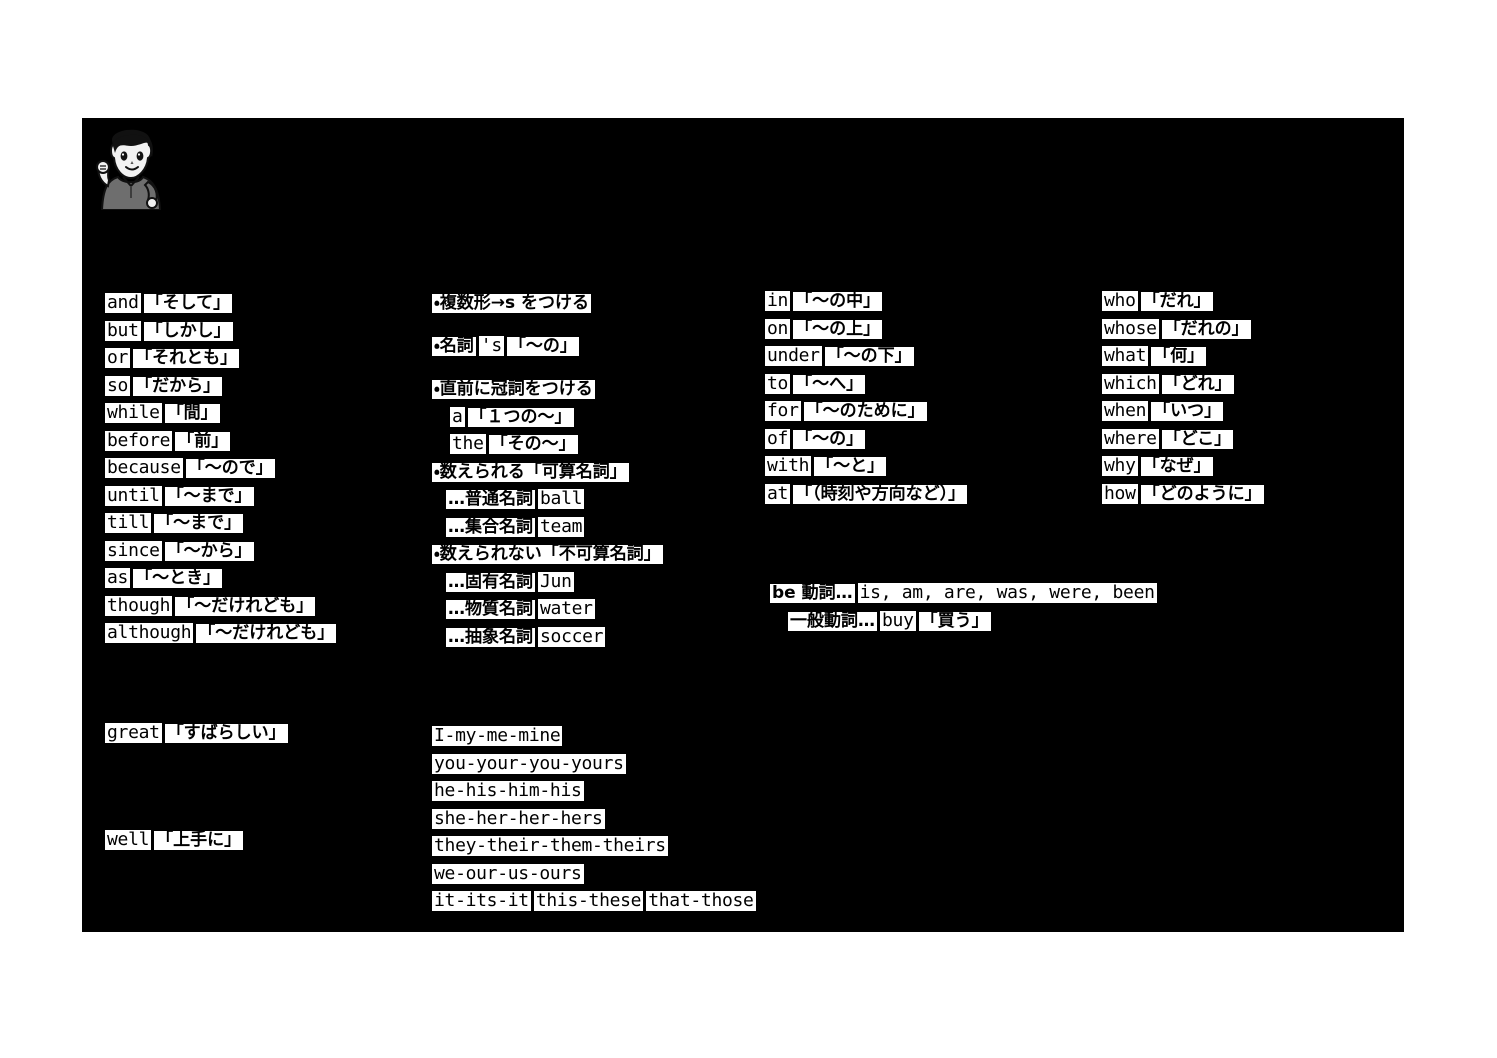  I want to click on adverb-well-row: well 「上手に」, so click(174, 840).